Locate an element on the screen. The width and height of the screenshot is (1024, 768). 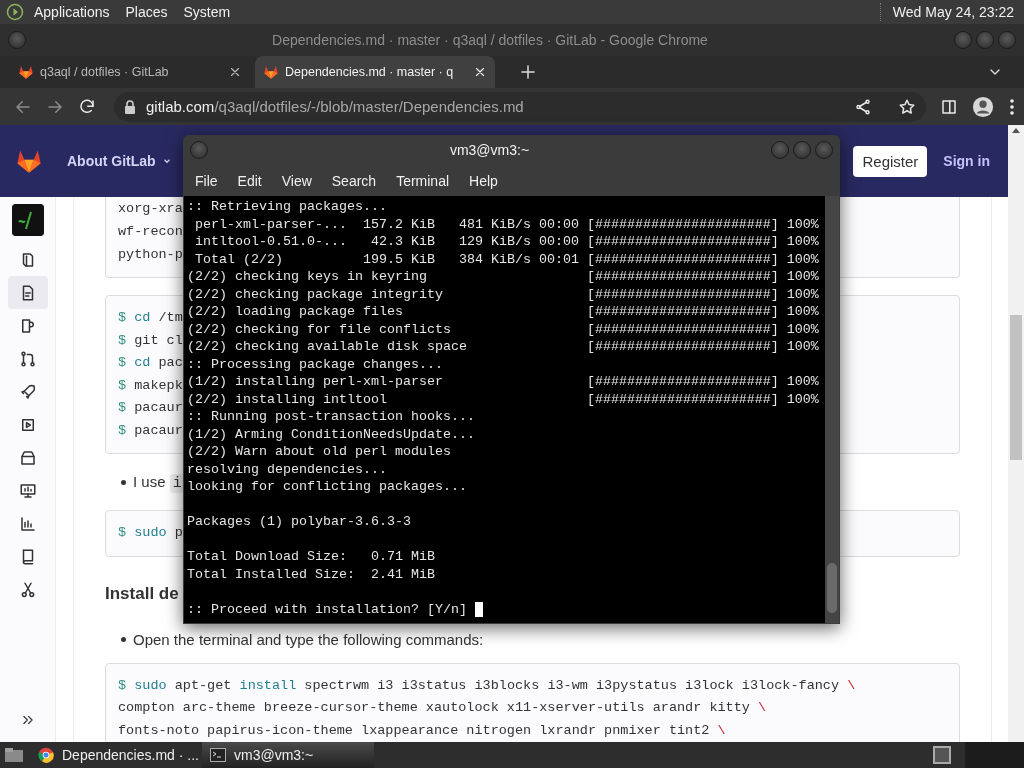
sidebar-item is located at coordinates (27, 292).